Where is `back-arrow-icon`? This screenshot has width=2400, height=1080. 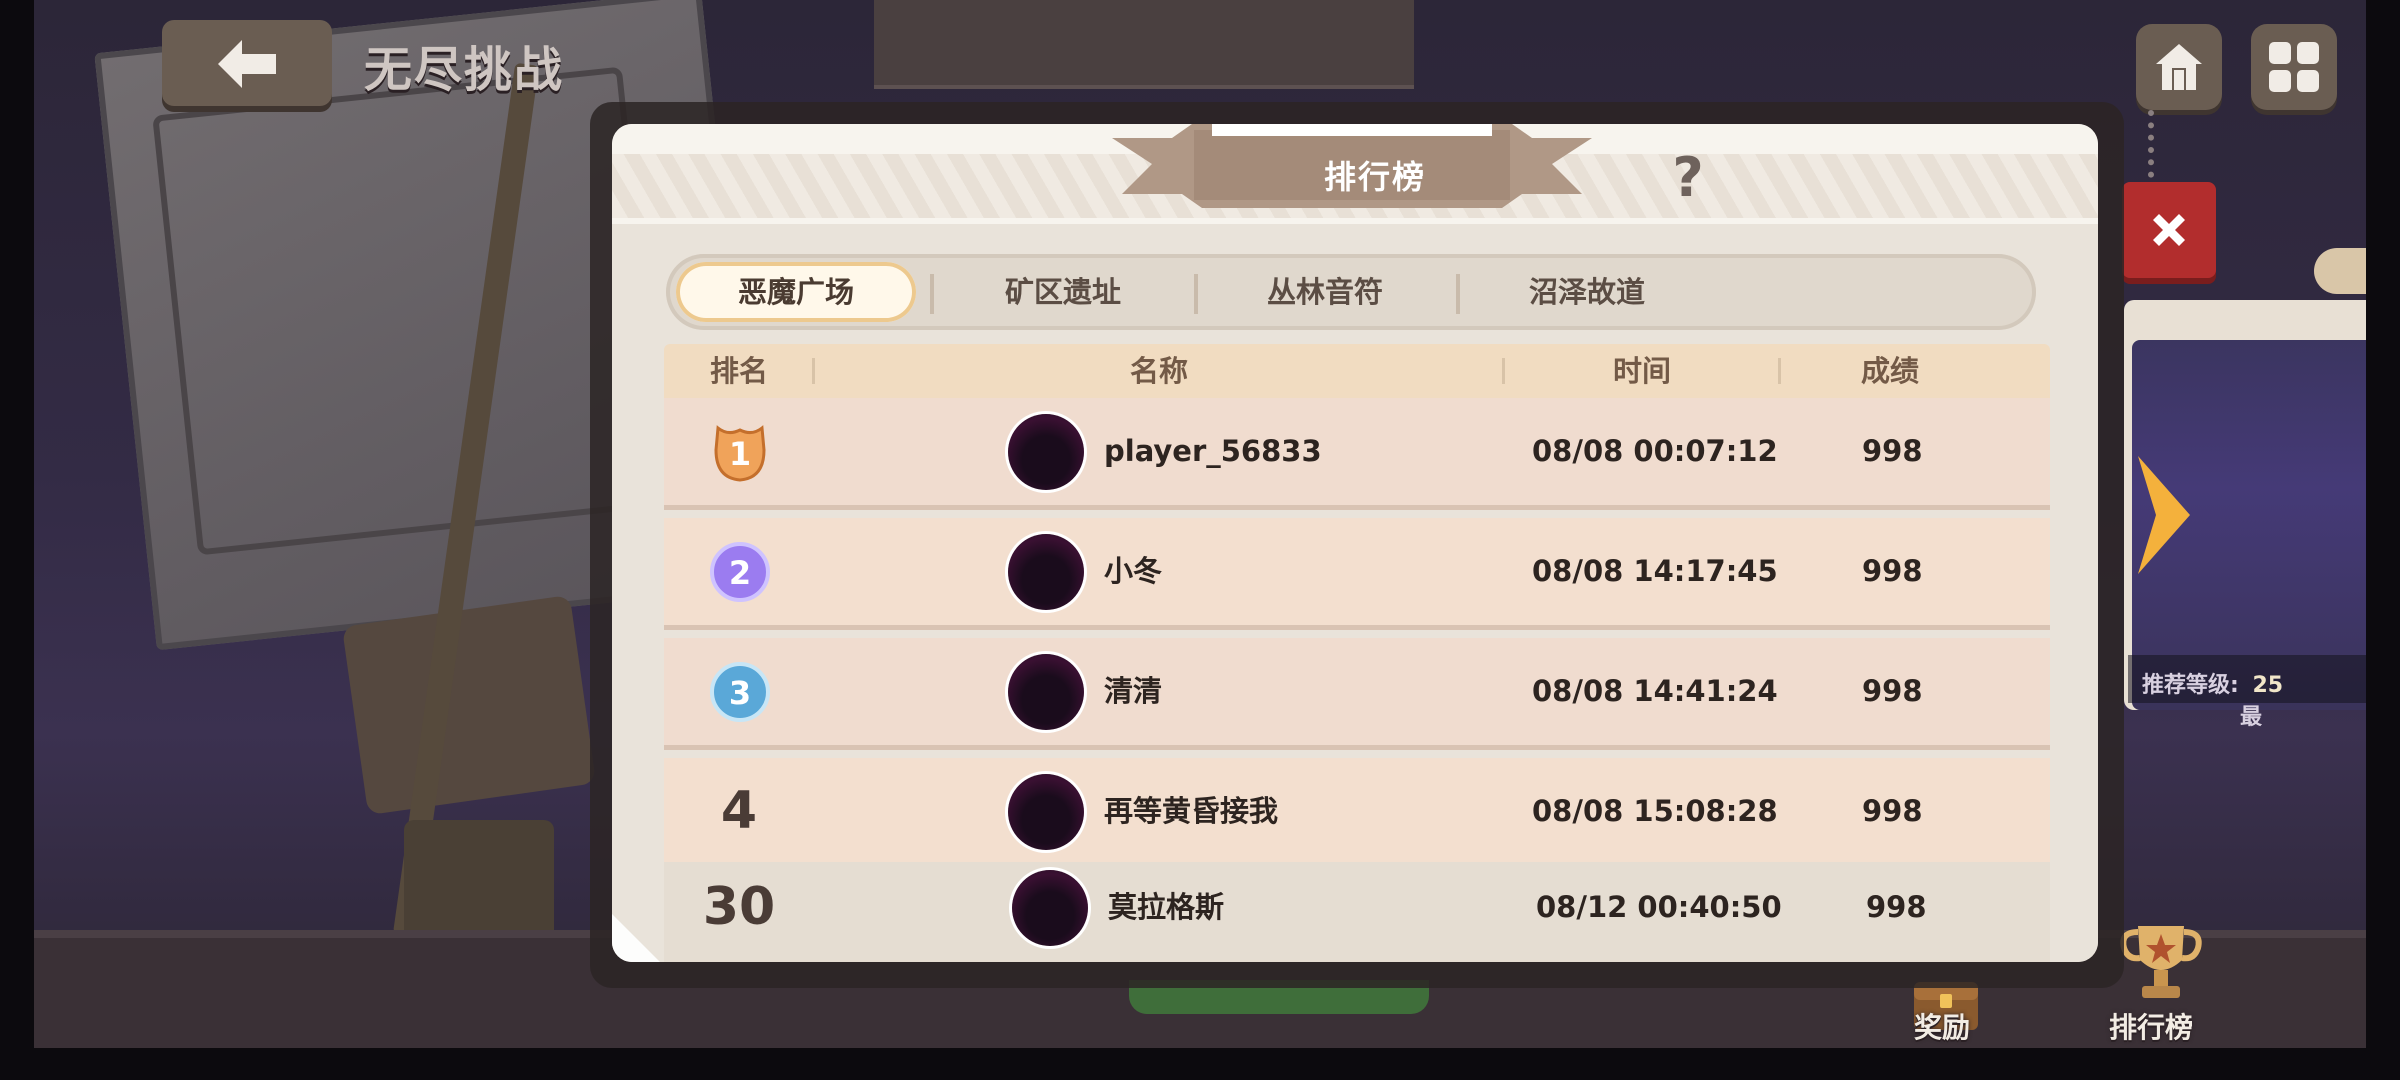
back-arrow-icon is located at coordinates (247, 64).